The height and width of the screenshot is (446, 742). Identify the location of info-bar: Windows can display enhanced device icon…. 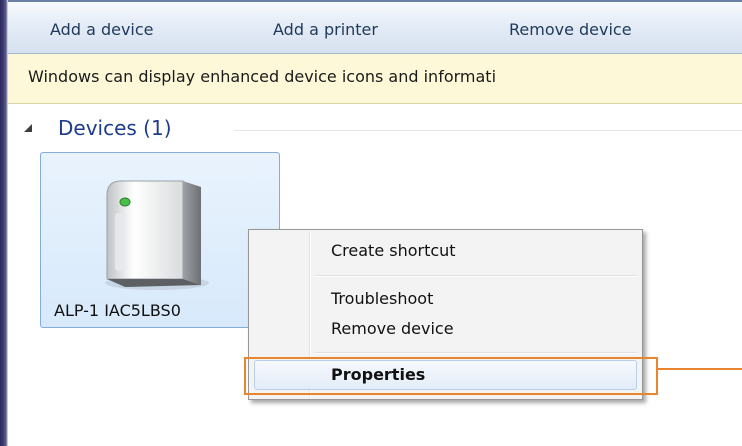
(375, 79).